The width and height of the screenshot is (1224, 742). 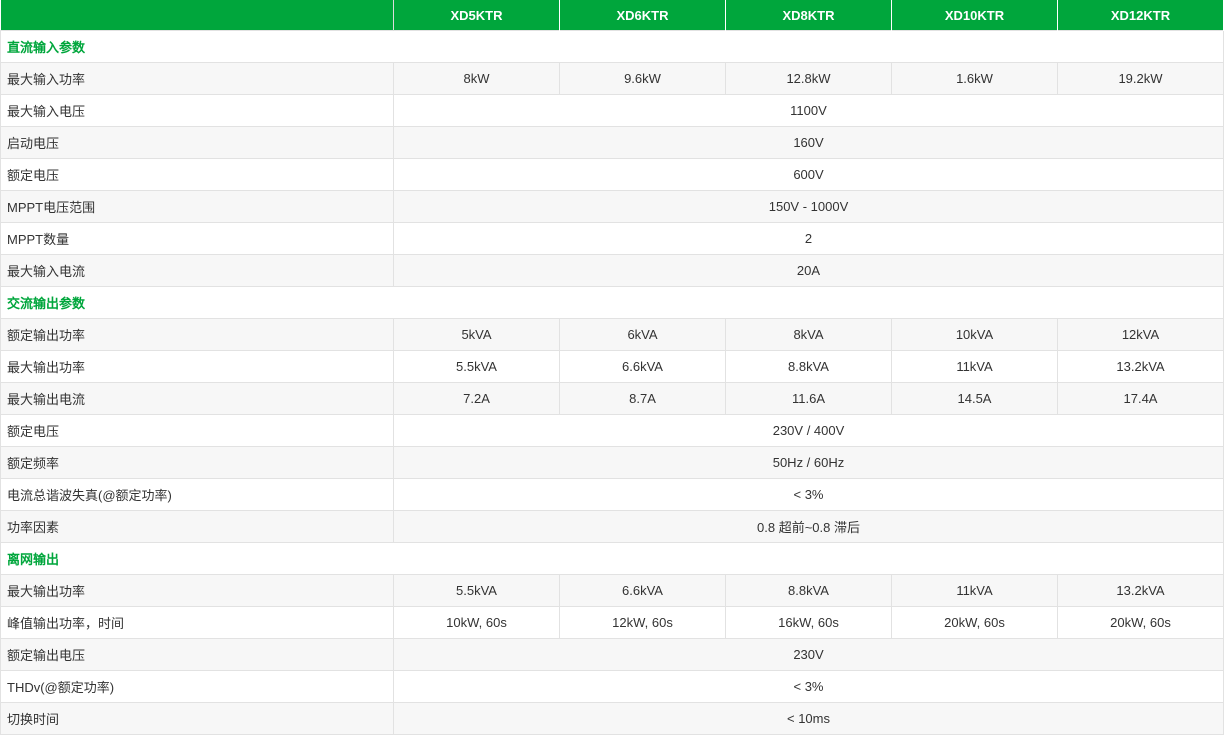 I want to click on row-shared-value: 0.8 超前~0.8 滞后, so click(x=808, y=526).